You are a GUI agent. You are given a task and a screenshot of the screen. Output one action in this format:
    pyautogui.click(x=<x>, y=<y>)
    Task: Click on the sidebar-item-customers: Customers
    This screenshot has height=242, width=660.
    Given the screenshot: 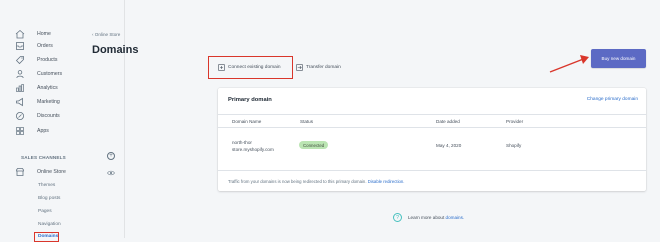 What is the action you would take?
    pyautogui.click(x=38, y=74)
    